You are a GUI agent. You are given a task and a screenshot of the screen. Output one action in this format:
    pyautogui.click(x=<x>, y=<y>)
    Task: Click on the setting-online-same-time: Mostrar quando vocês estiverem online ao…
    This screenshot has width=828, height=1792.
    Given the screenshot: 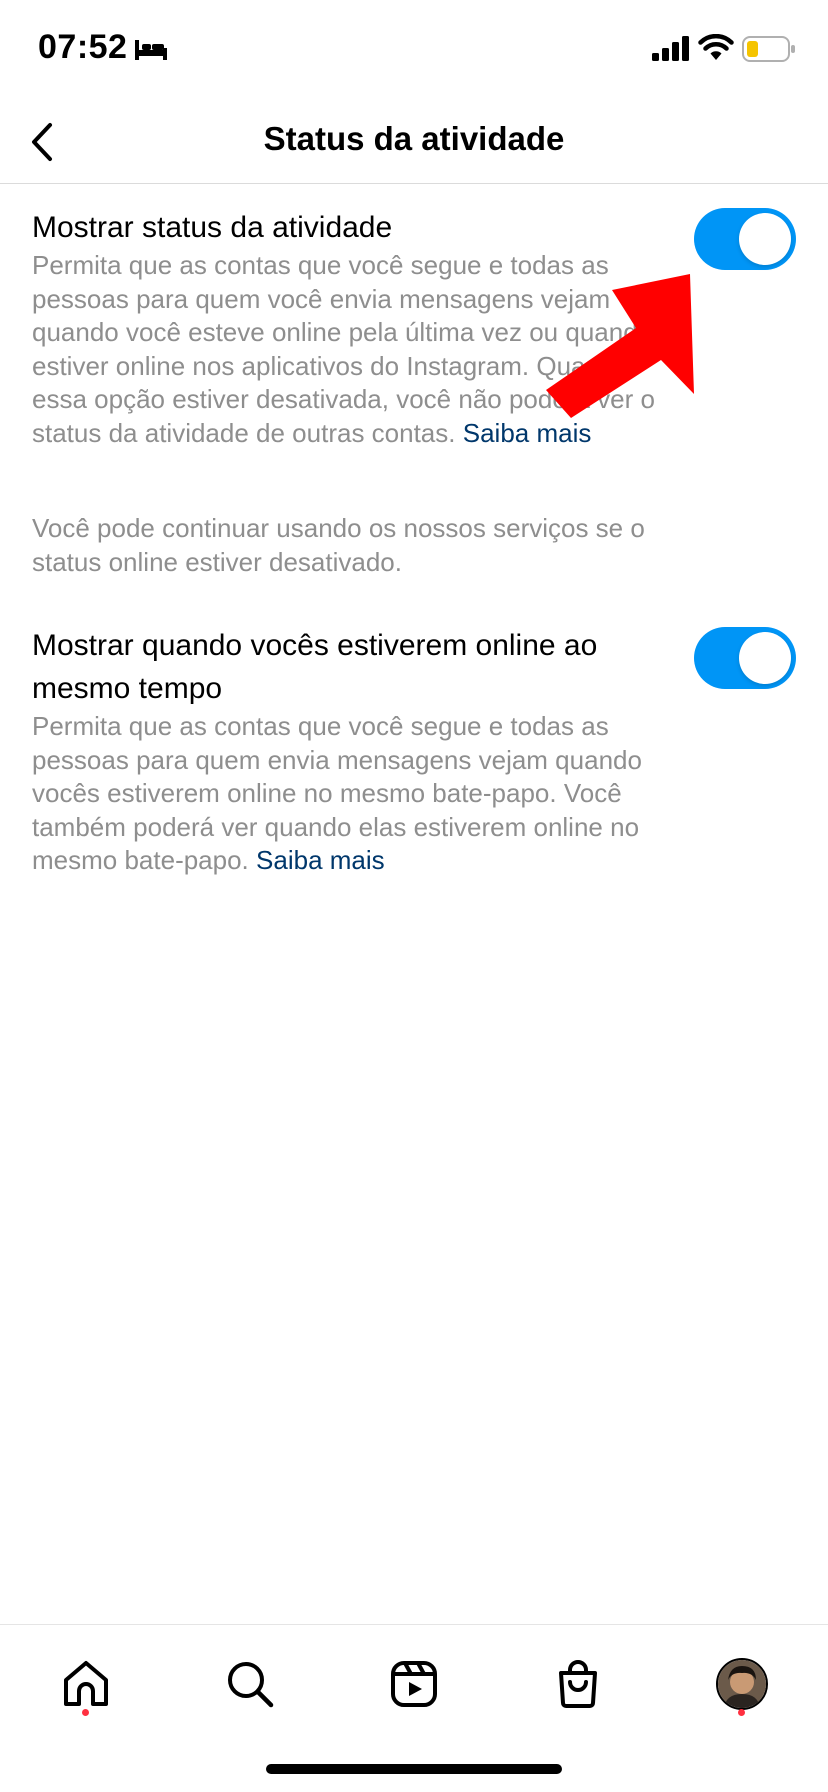 What is the action you would take?
    pyautogui.click(x=346, y=751)
    